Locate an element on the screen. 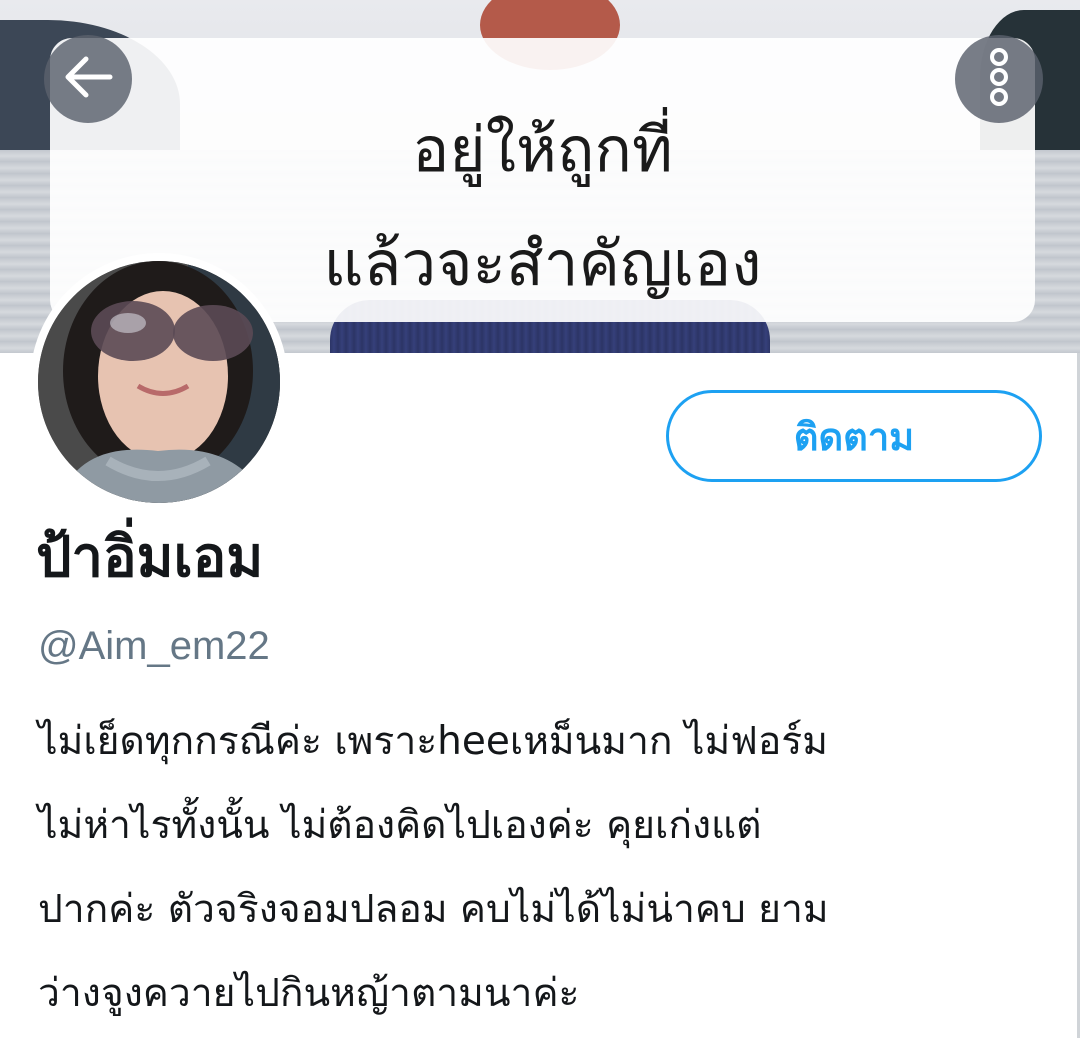  bio-line: ว่างจูงควายไปกินหญ้าตามนาค่ะ is located at coordinates (309, 993).